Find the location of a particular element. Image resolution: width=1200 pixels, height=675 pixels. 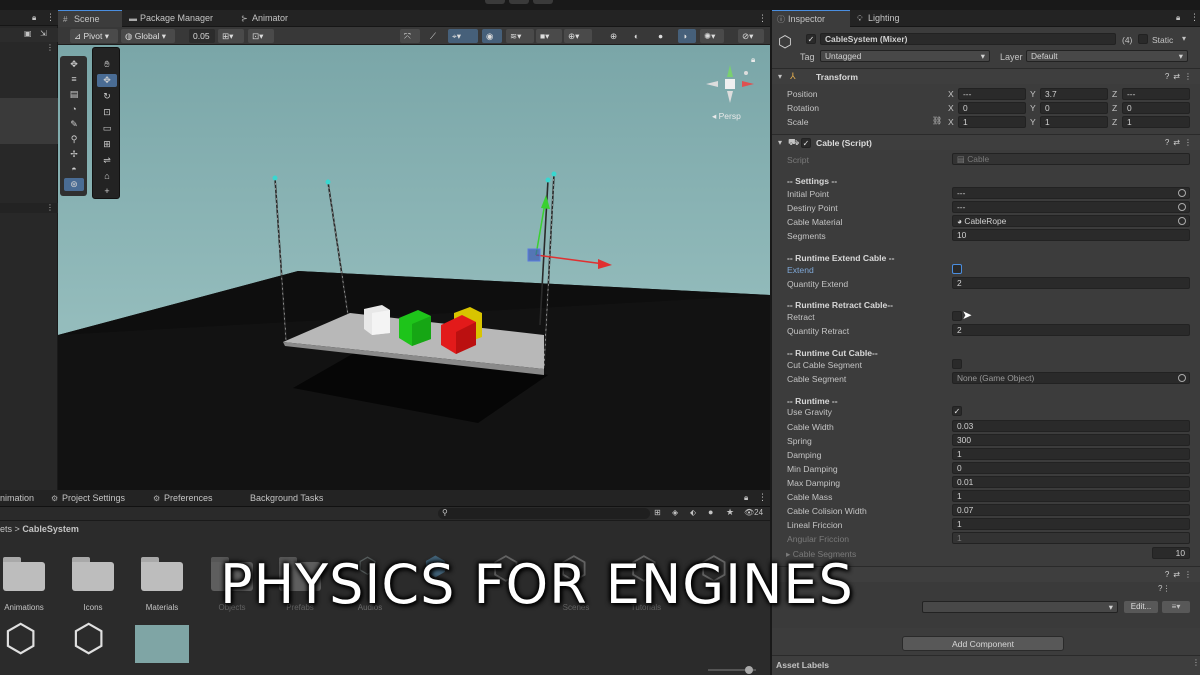

static-dropdown-icon: ▾ is located at coordinates (1184, 38).